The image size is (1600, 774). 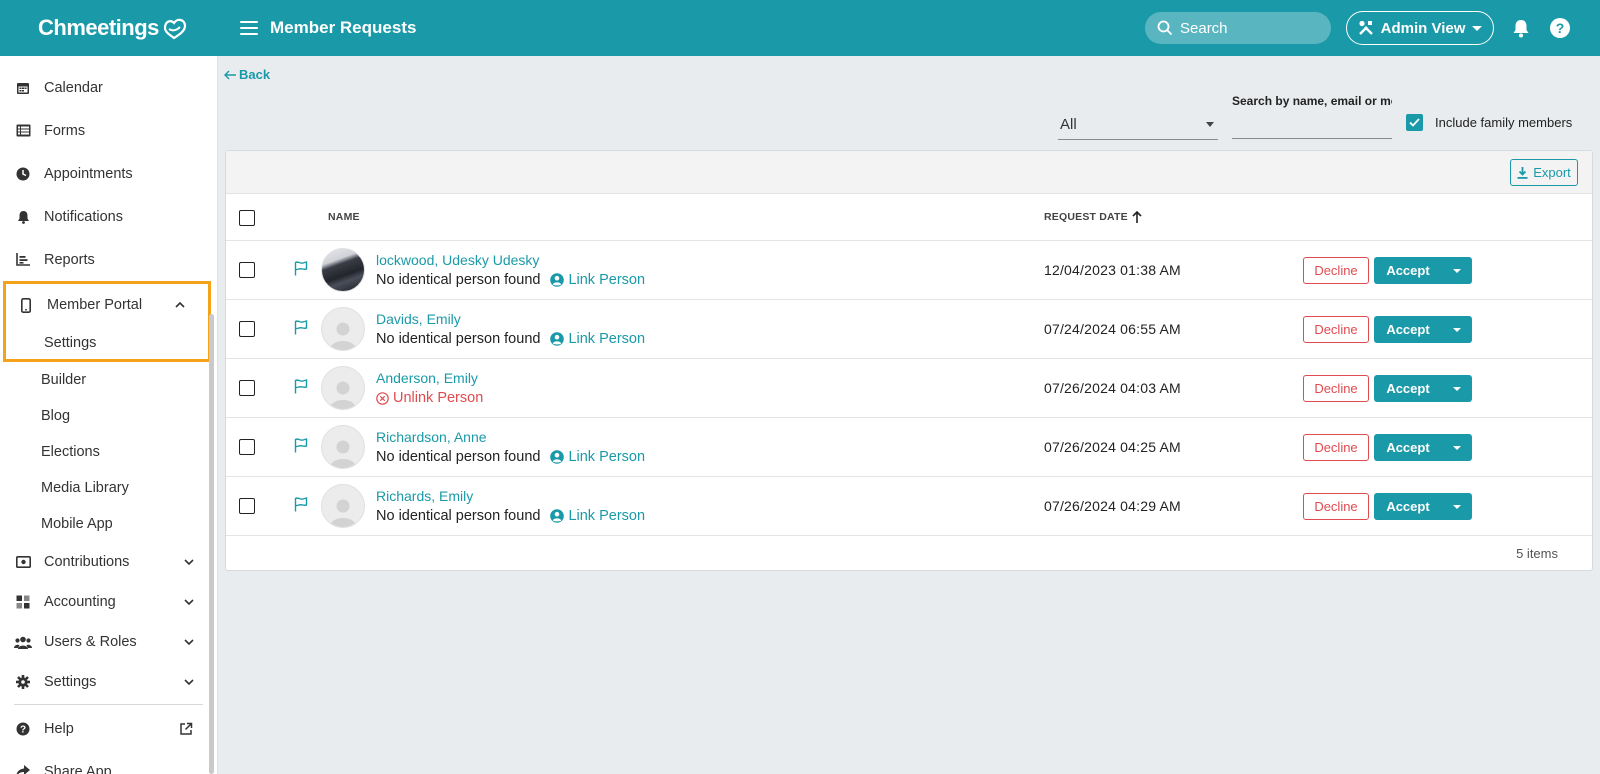 I want to click on avatar-photo, so click(x=343, y=270).